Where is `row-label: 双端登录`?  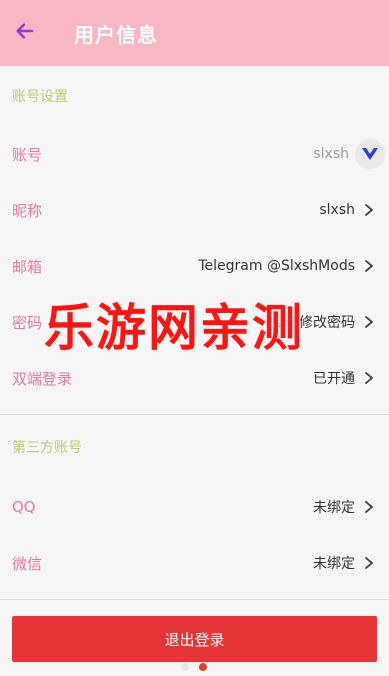 row-label: 双端登录 is located at coordinates (42, 378).